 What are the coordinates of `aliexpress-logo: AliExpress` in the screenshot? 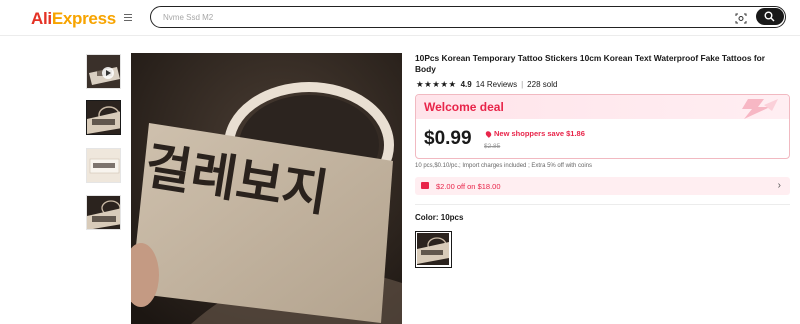 It's located at (73, 19).